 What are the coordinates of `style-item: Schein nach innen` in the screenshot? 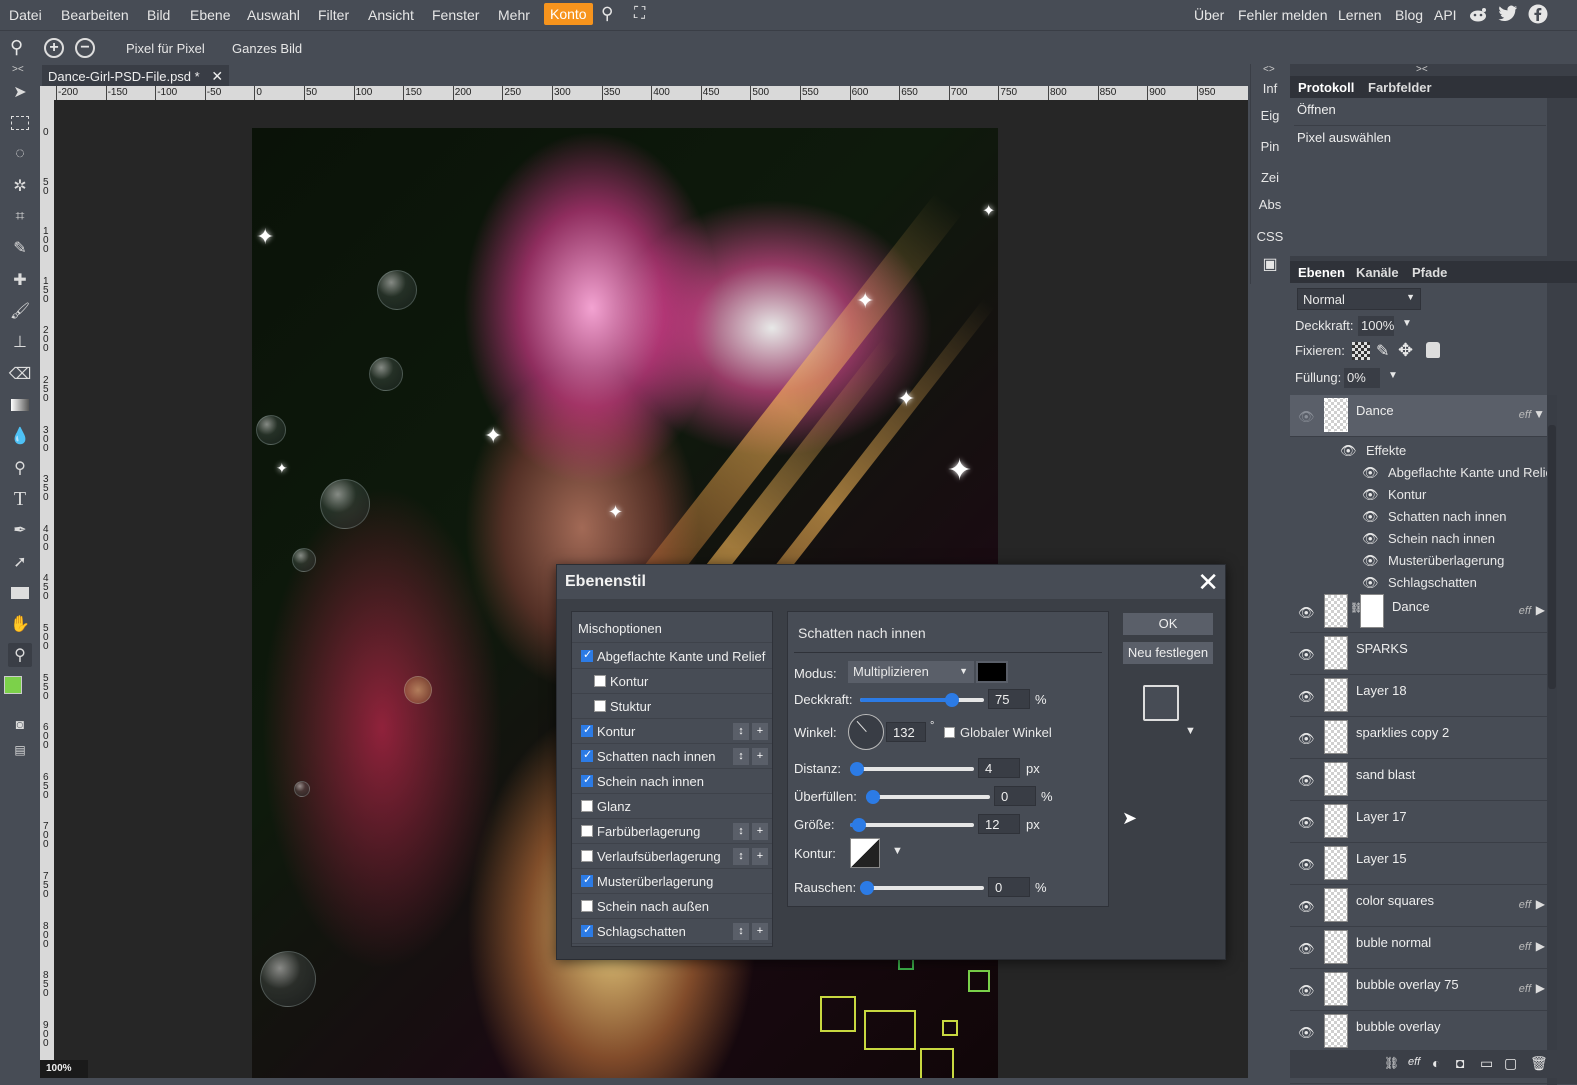 It's located at (672, 781).